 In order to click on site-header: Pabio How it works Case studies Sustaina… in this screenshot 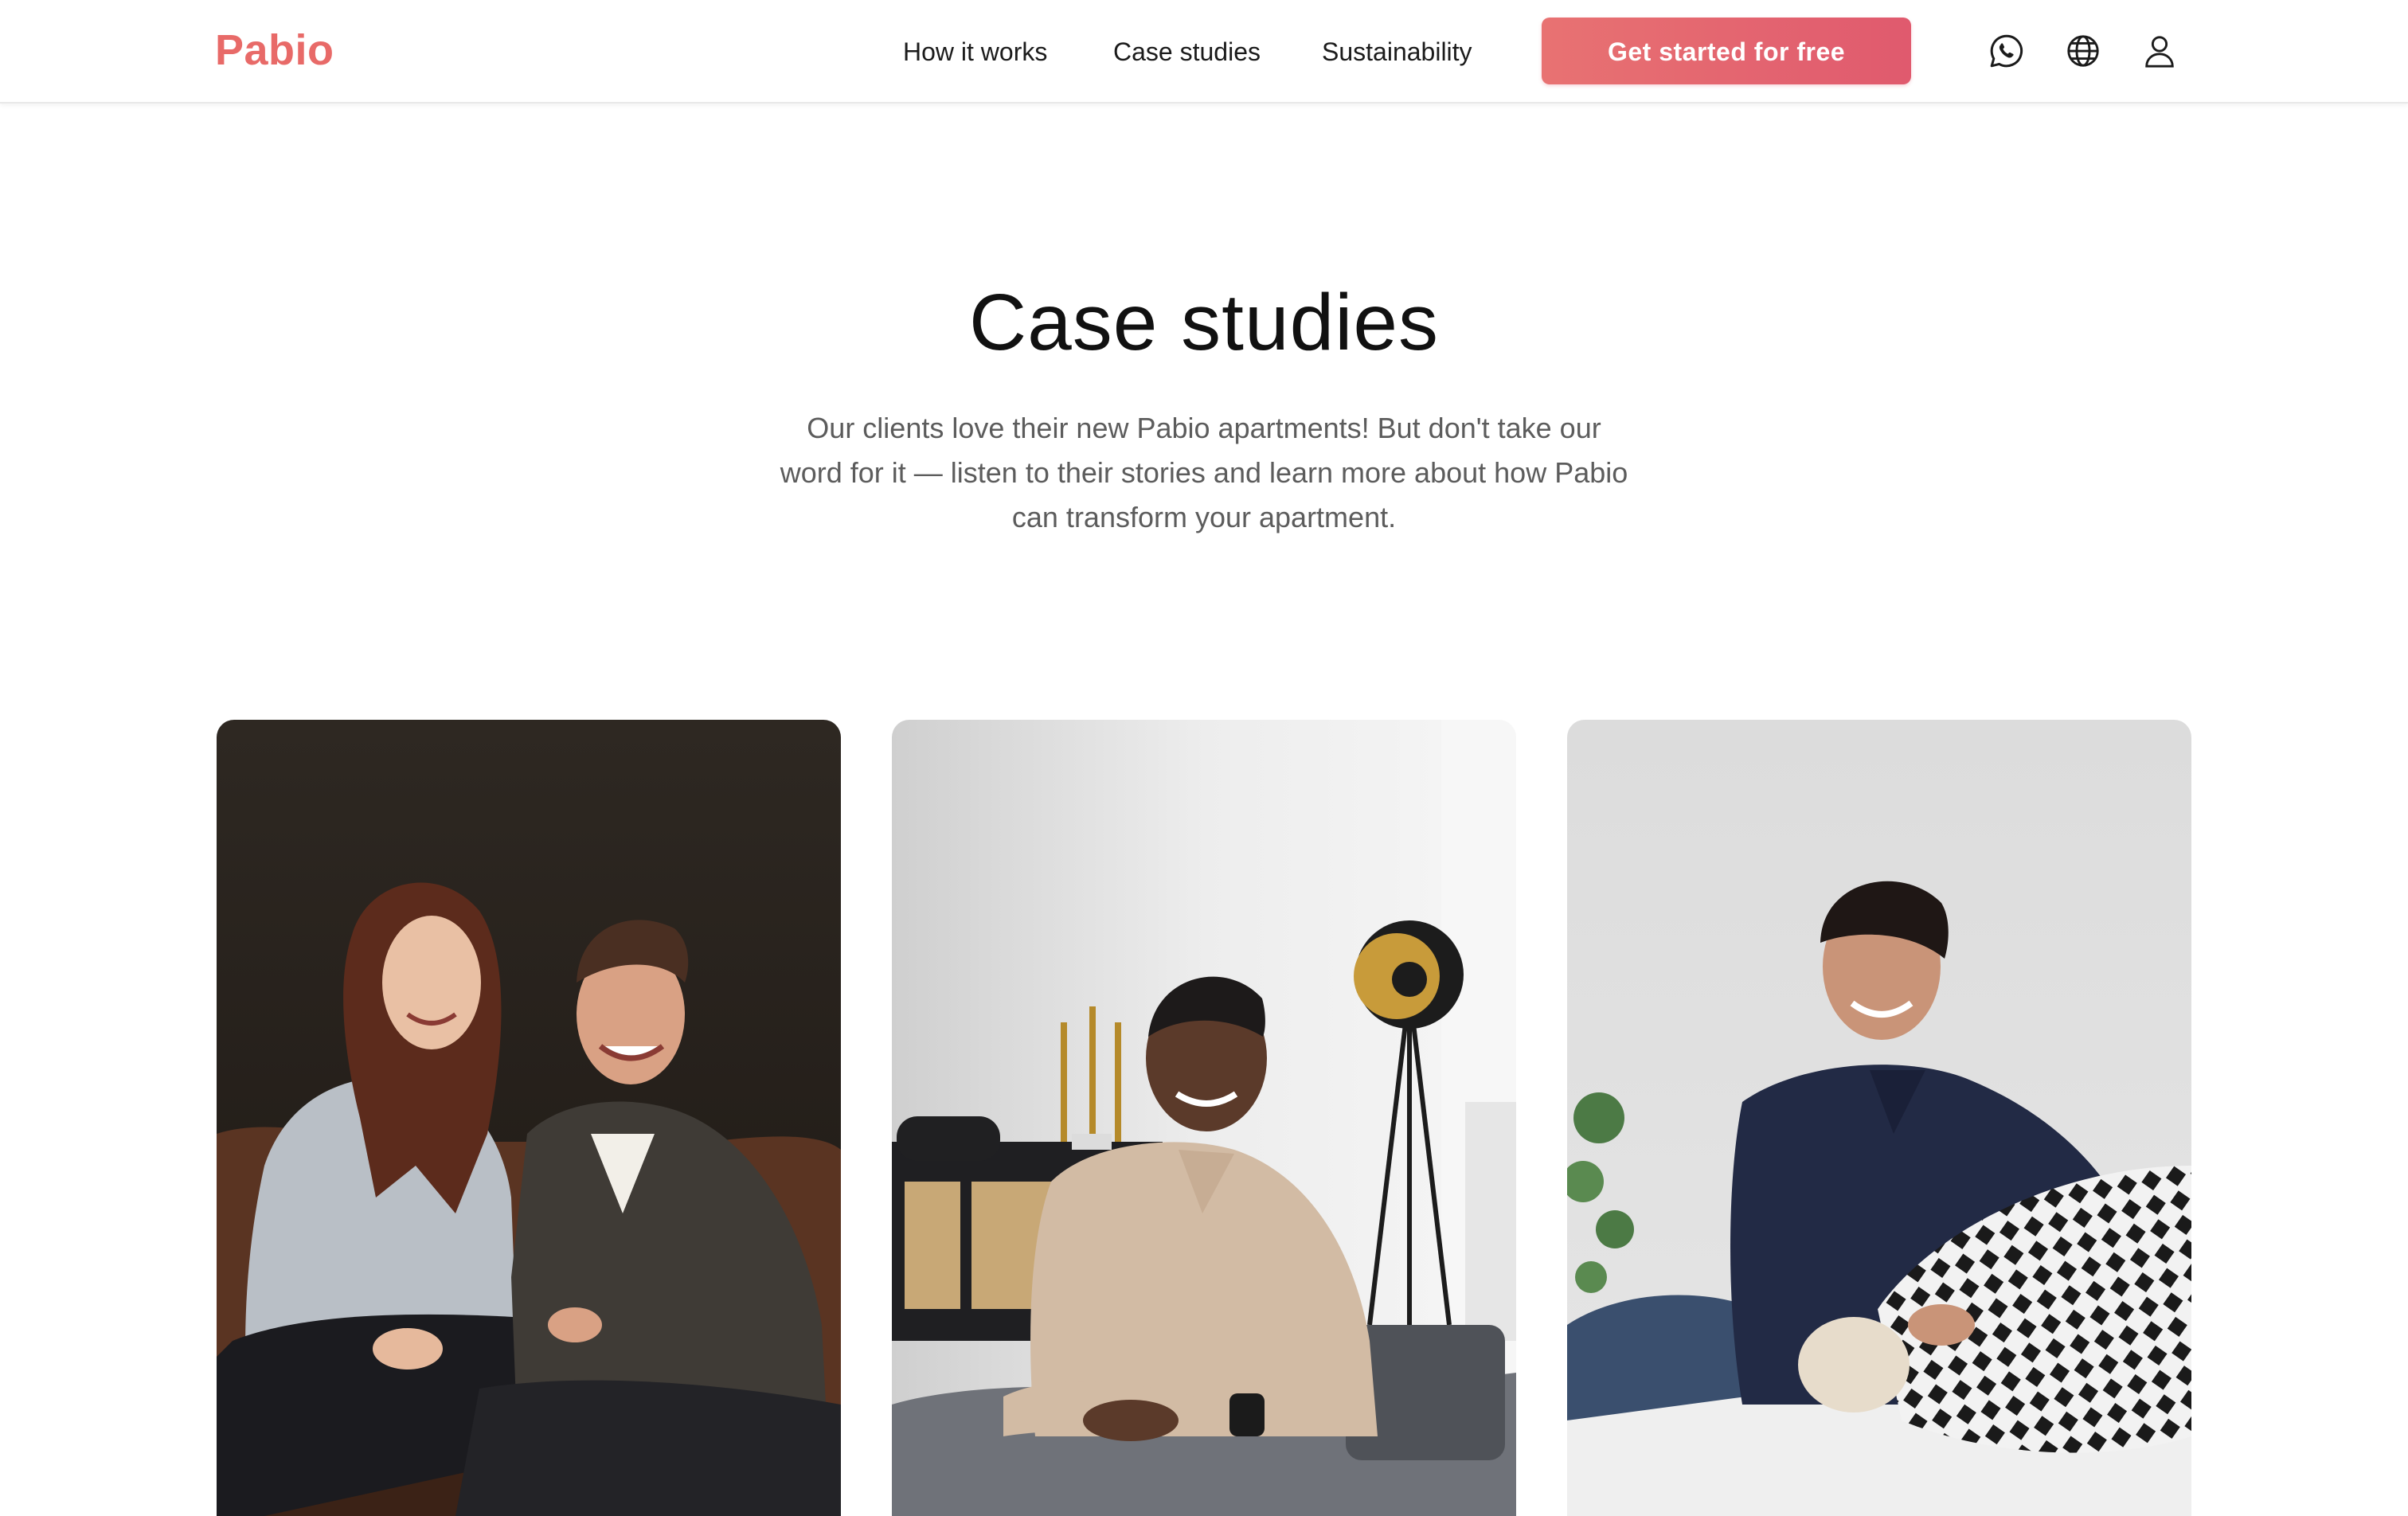, I will do `click(1204, 52)`.